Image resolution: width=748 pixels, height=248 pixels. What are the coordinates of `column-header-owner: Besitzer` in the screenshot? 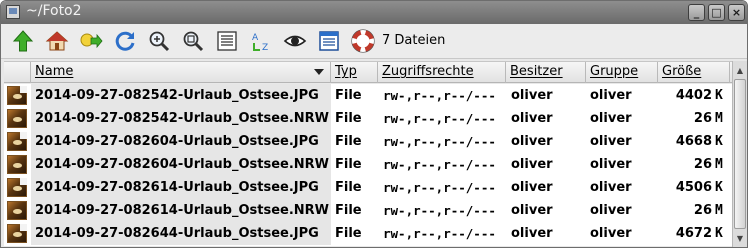 It's located at (546, 72).